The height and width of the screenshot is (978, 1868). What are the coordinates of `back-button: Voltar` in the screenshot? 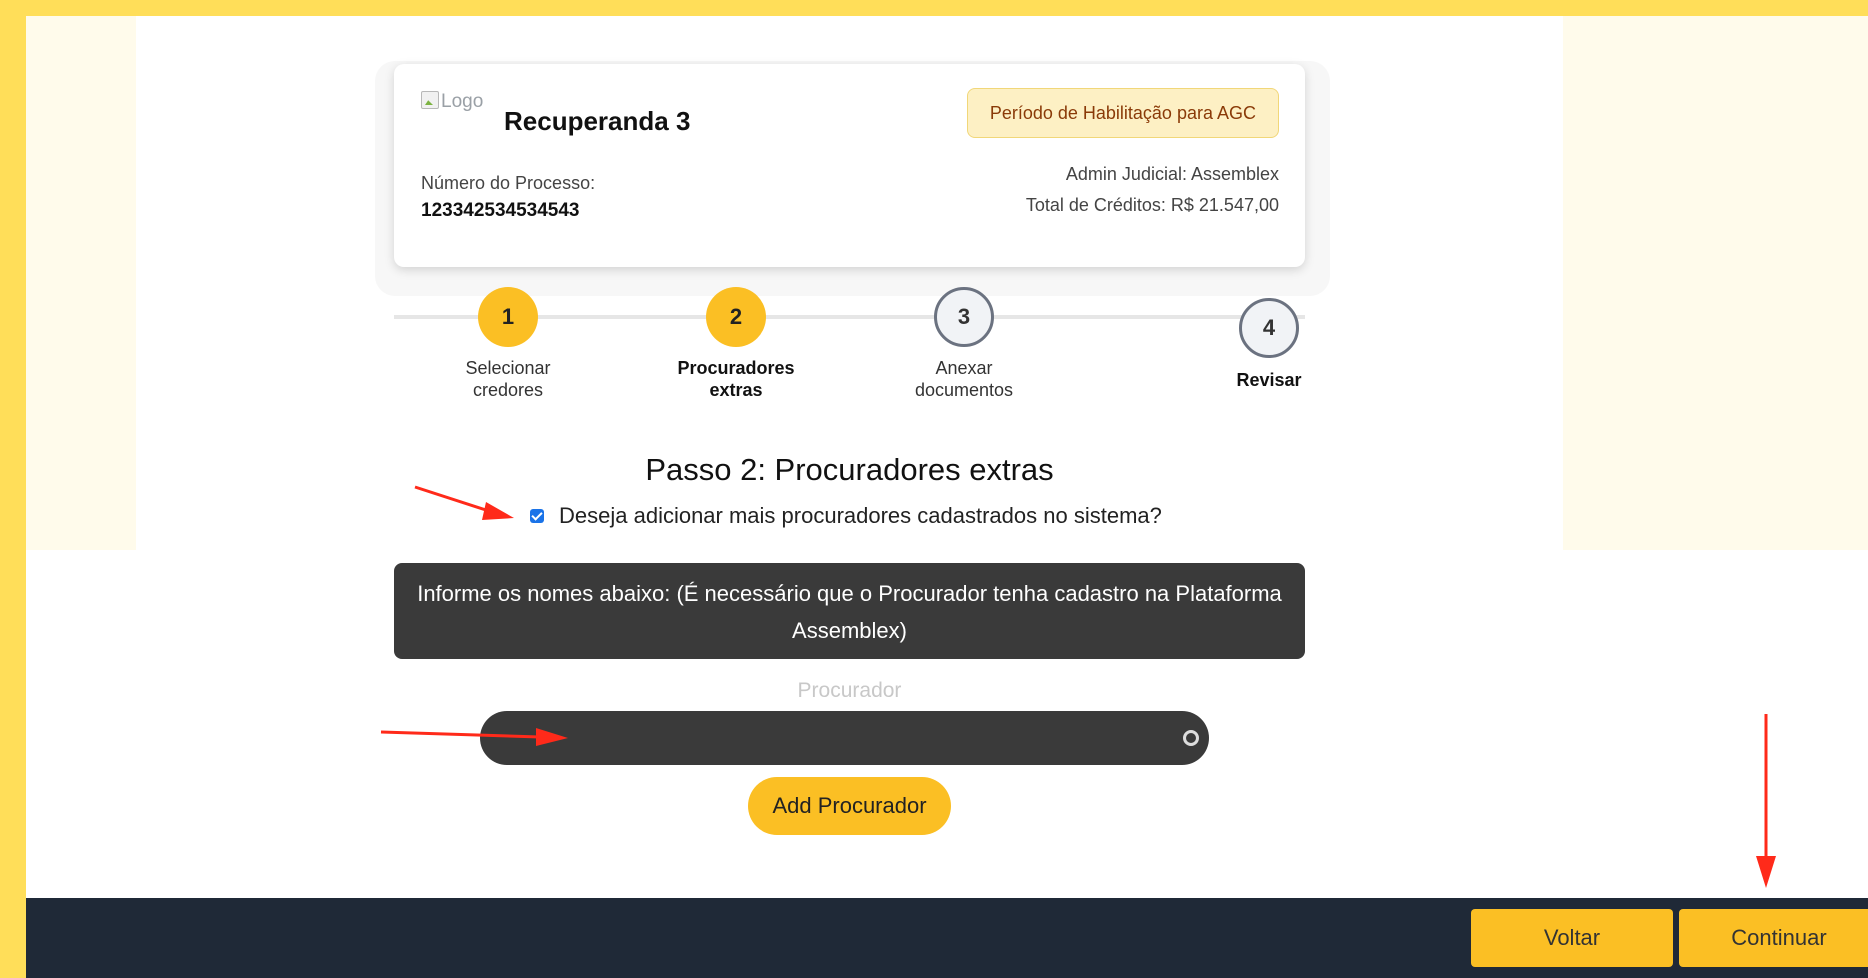 It's located at (1572, 938).